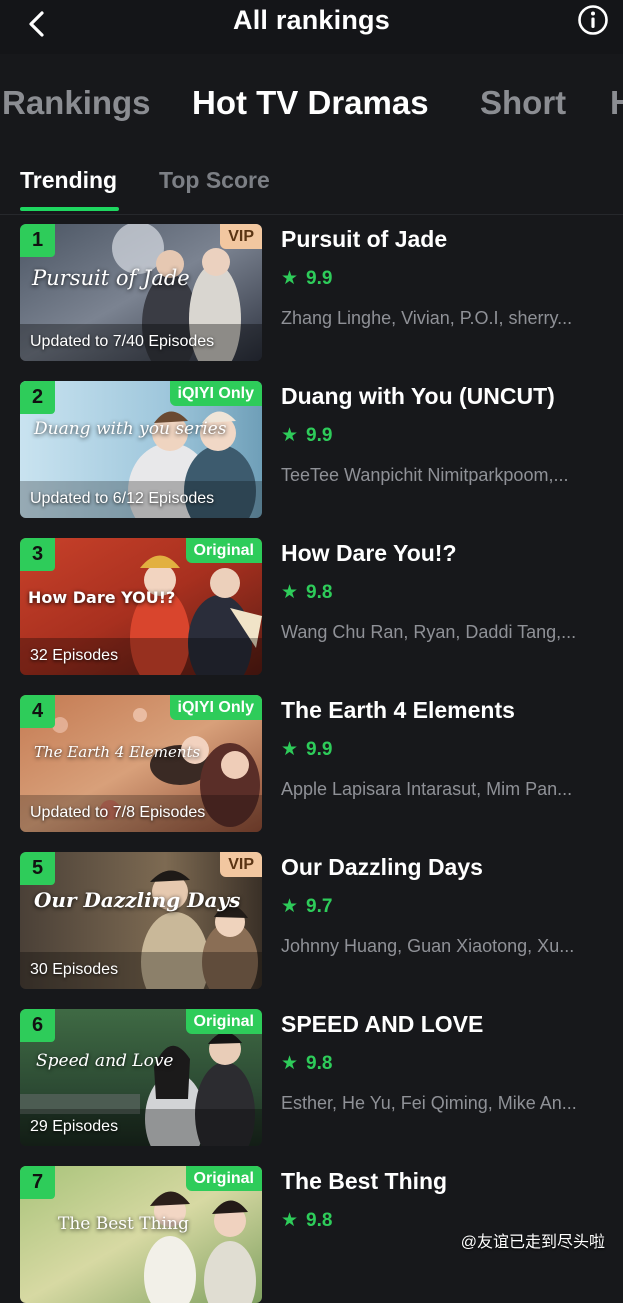 This screenshot has width=623, height=1303. Describe the element at coordinates (398, 710) in the screenshot. I see `show-title: The Earth 4 Elements` at that location.